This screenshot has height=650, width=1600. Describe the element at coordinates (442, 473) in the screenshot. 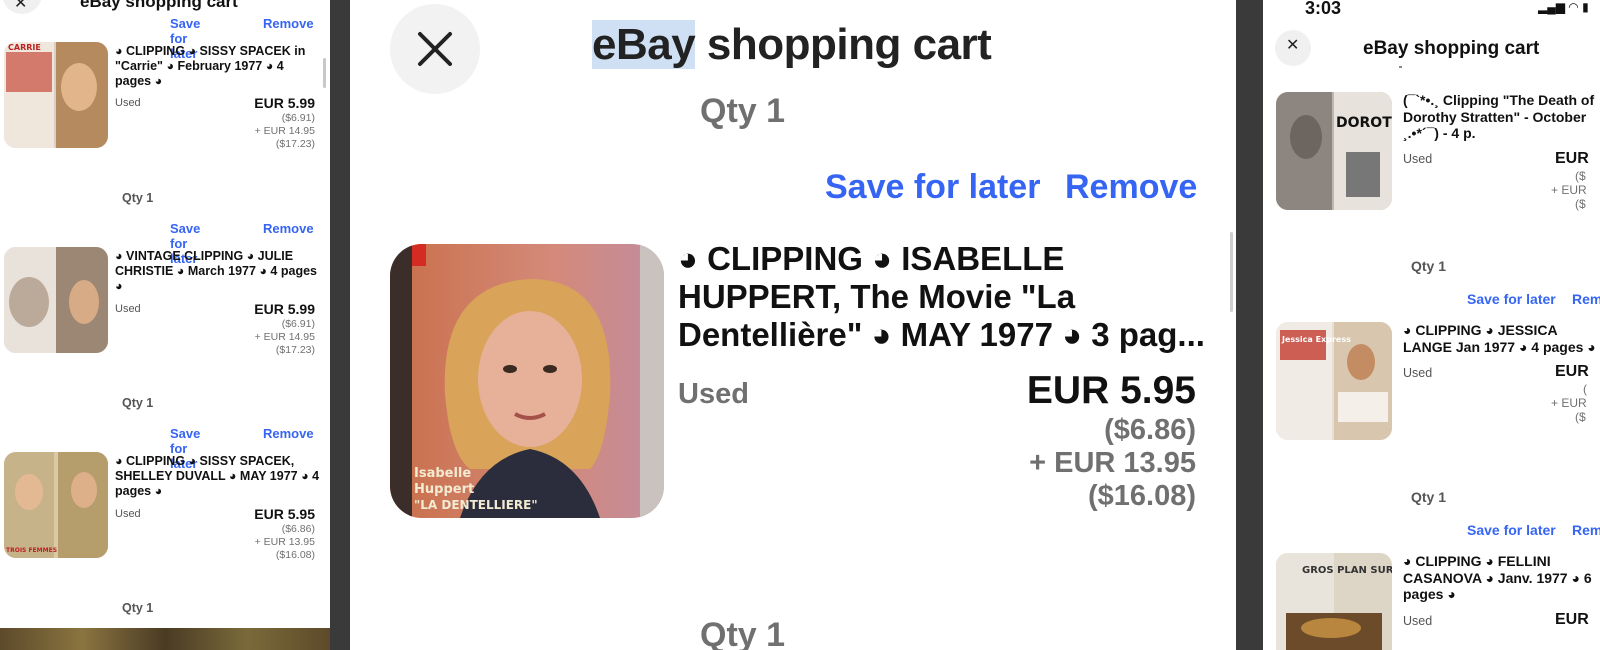

I see `thumb-caption: Isabelle` at that location.